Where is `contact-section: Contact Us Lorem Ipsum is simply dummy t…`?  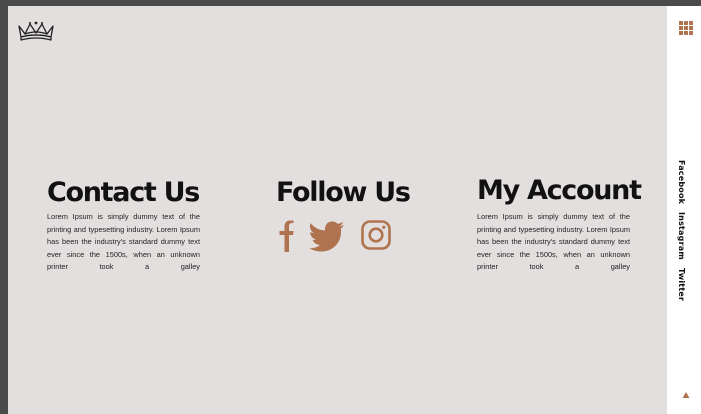 contact-section: Contact Us Lorem Ipsum is simply dummy t… is located at coordinates (123, 224).